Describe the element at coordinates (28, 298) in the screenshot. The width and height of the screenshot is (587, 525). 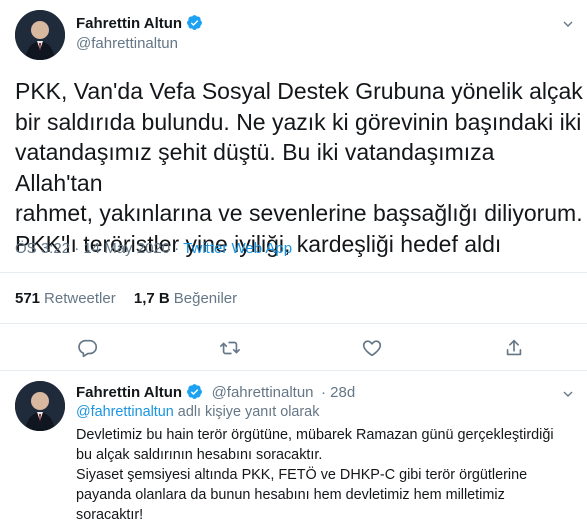
I see `retweet-count: 571` at that location.